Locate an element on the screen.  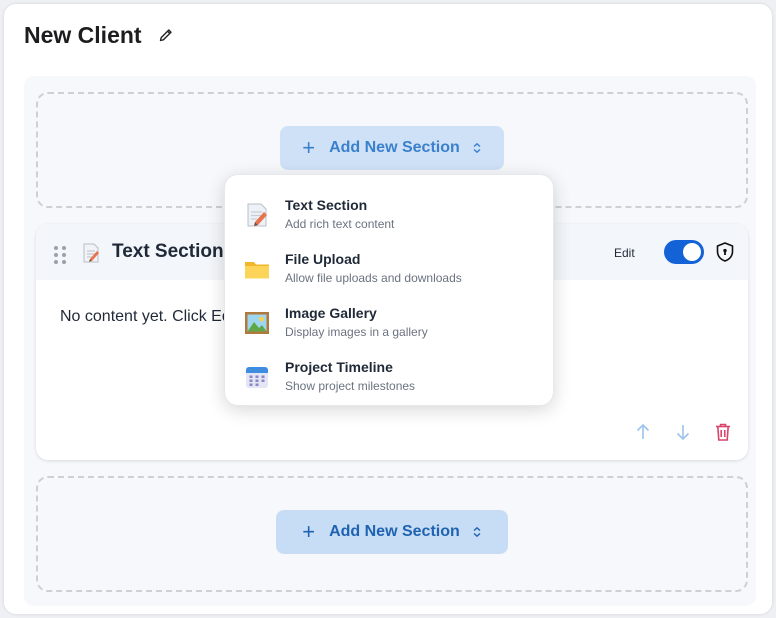
menu-item-text-section: Text Section Add rich text content is located at coordinates (389, 217).